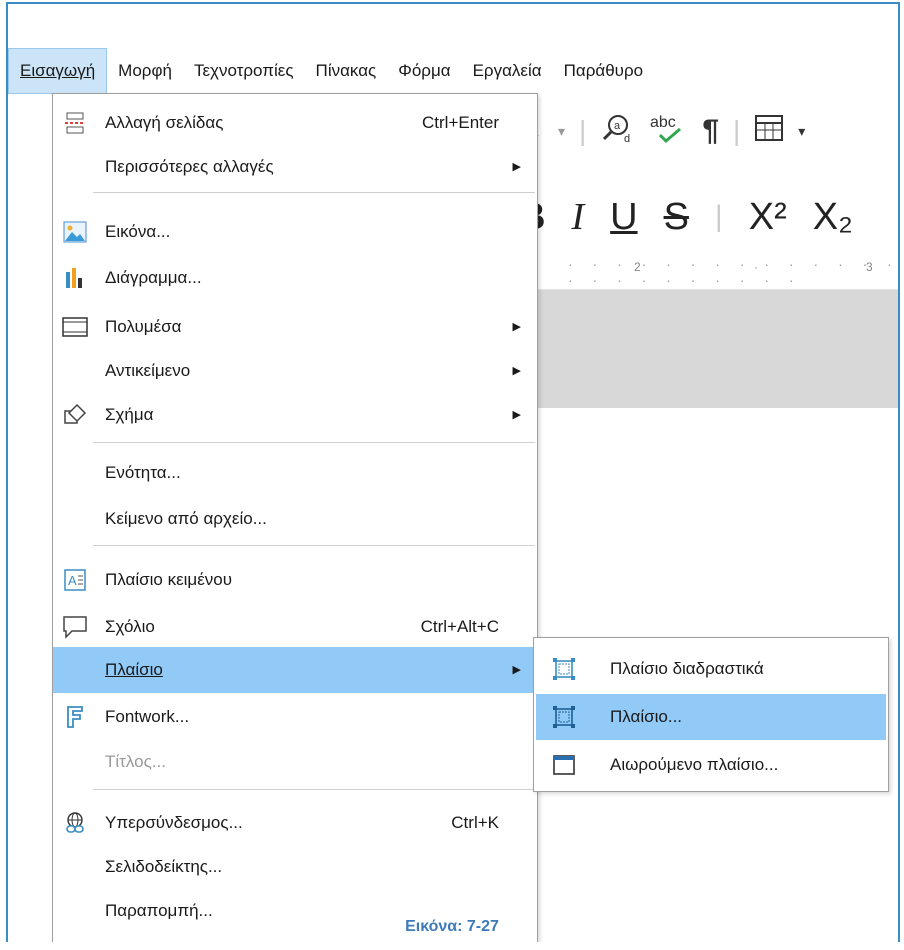 The width and height of the screenshot is (904, 950). Describe the element at coordinates (564, 717) in the screenshot. I see `frame-icon` at that location.